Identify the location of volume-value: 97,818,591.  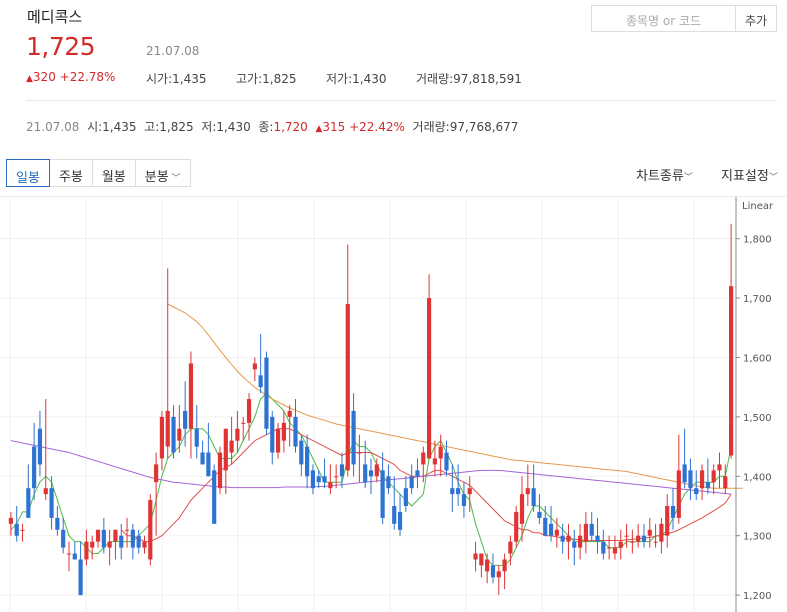
(487, 79).